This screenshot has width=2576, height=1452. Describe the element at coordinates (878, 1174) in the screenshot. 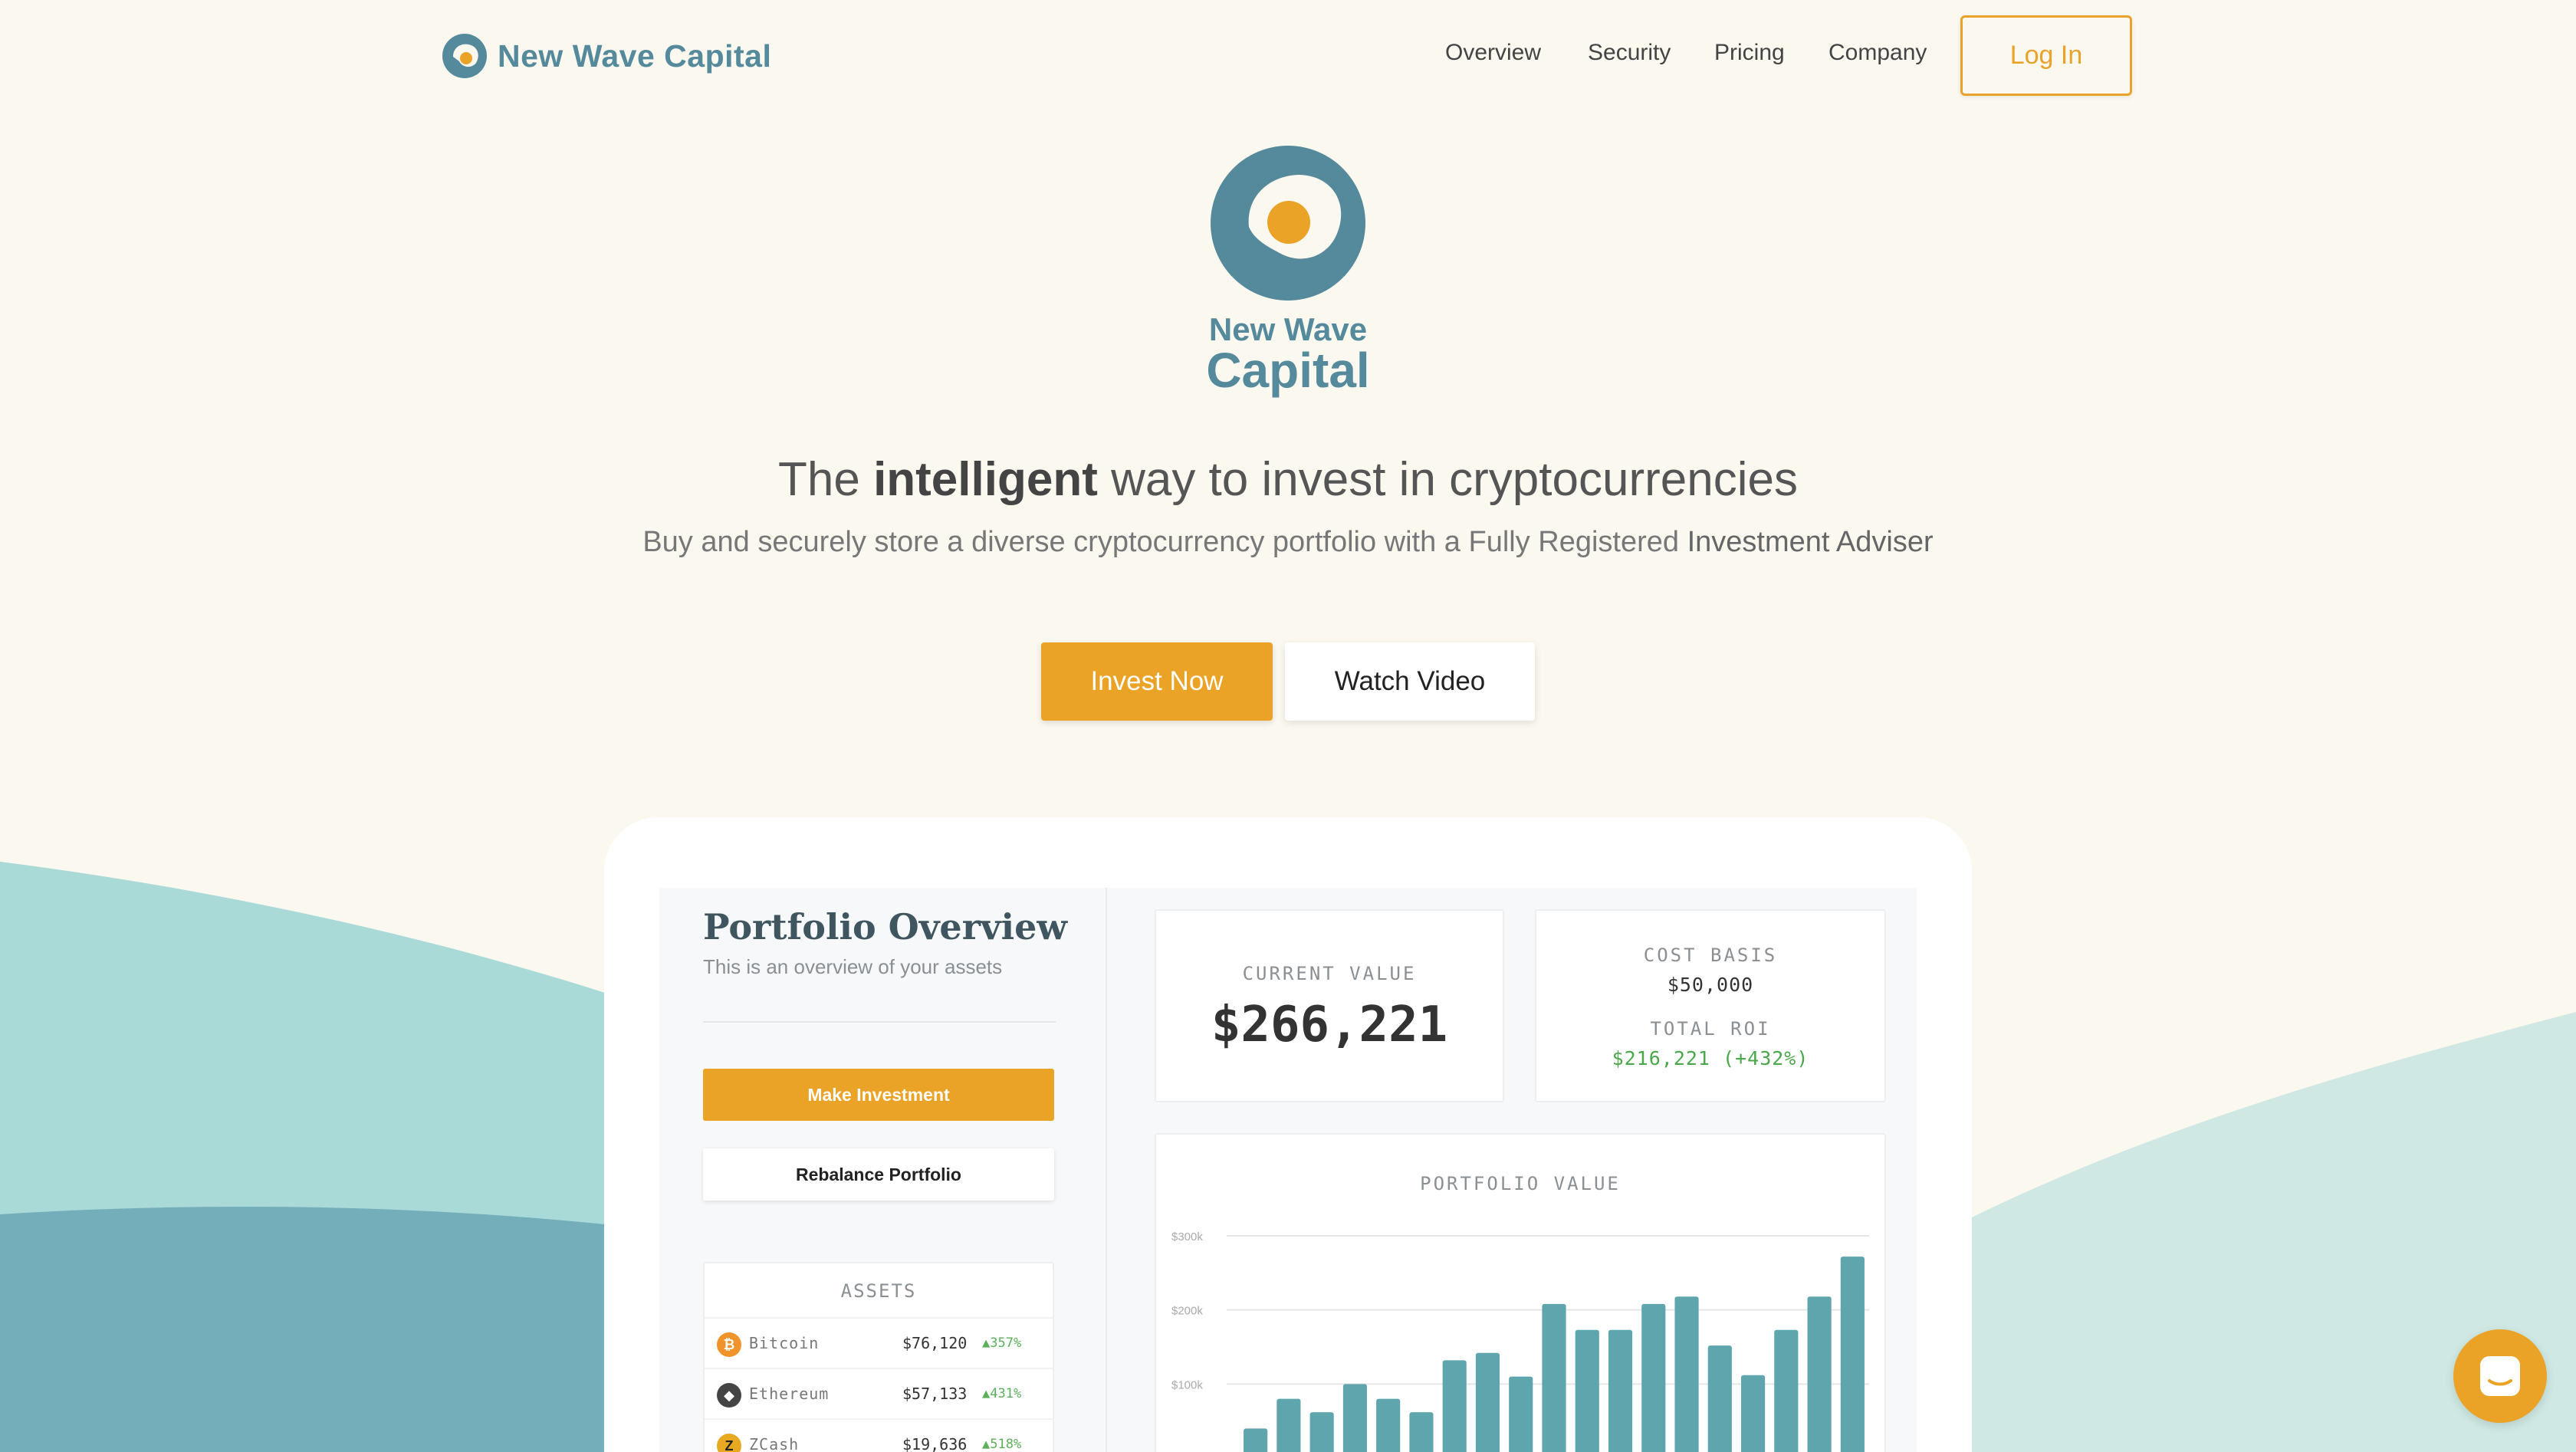

I see `rebalance-portfolio-button: Rebalance Portfolio` at that location.